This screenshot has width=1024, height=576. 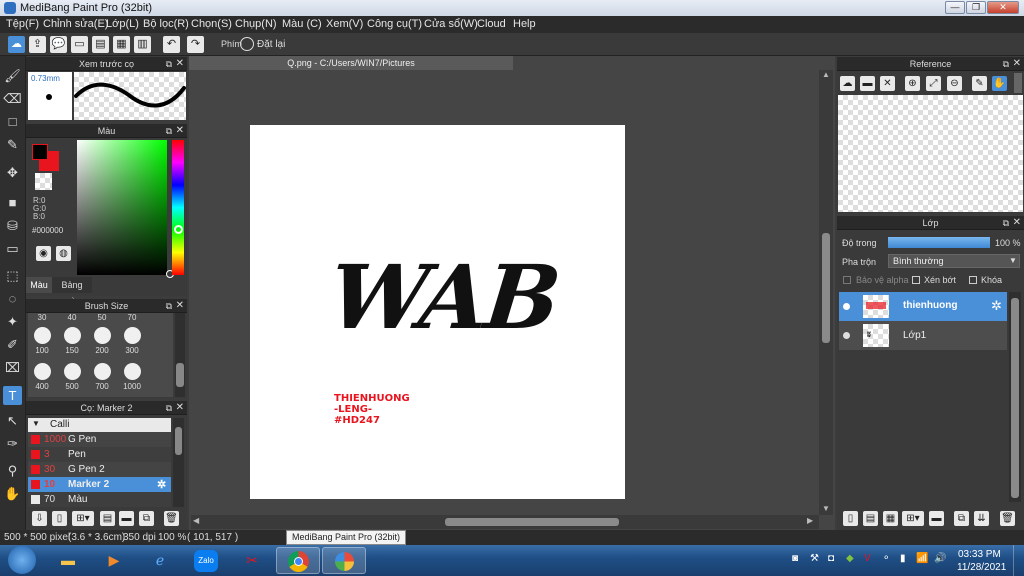 What do you see at coordinates (22, 24) in the screenshot?
I see `menu-file: Tệp(F)` at bounding box center [22, 24].